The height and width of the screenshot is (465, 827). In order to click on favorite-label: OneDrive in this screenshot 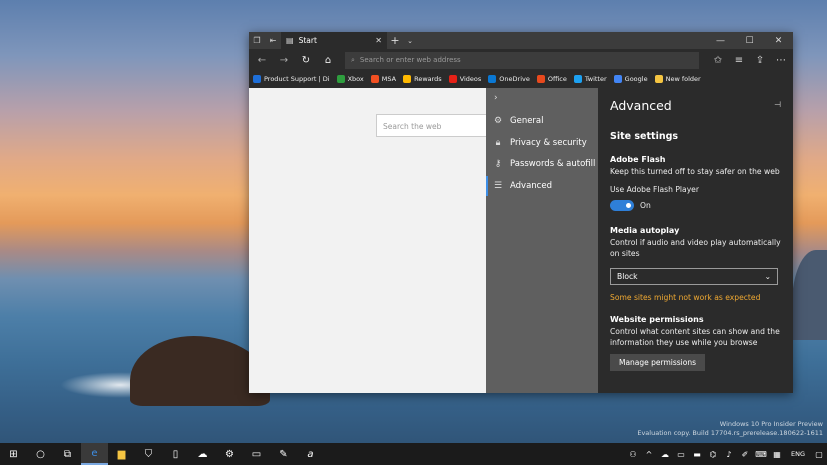, I will do `click(514, 79)`.